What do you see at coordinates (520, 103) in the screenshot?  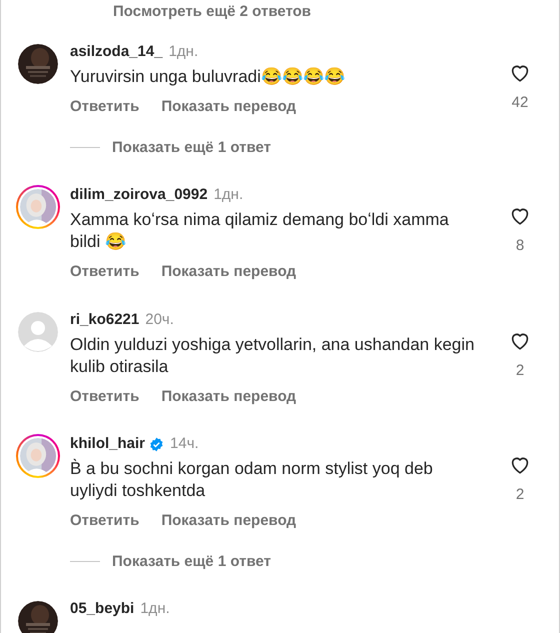 I see `like-count: 42` at bounding box center [520, 103].